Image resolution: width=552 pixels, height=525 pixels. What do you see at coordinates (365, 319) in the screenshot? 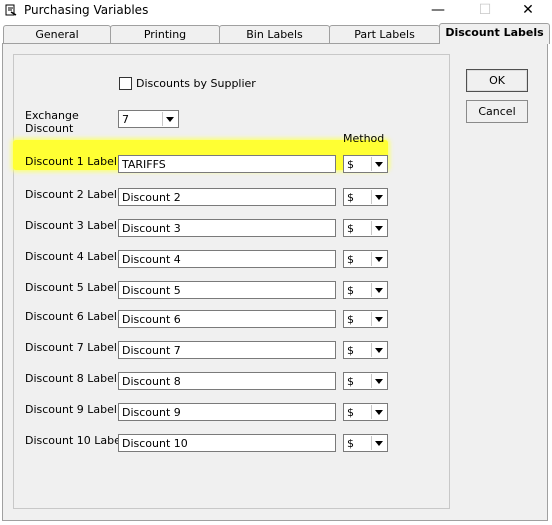
I see `discount-6-method-select: $` at bounding box center [365, 319].